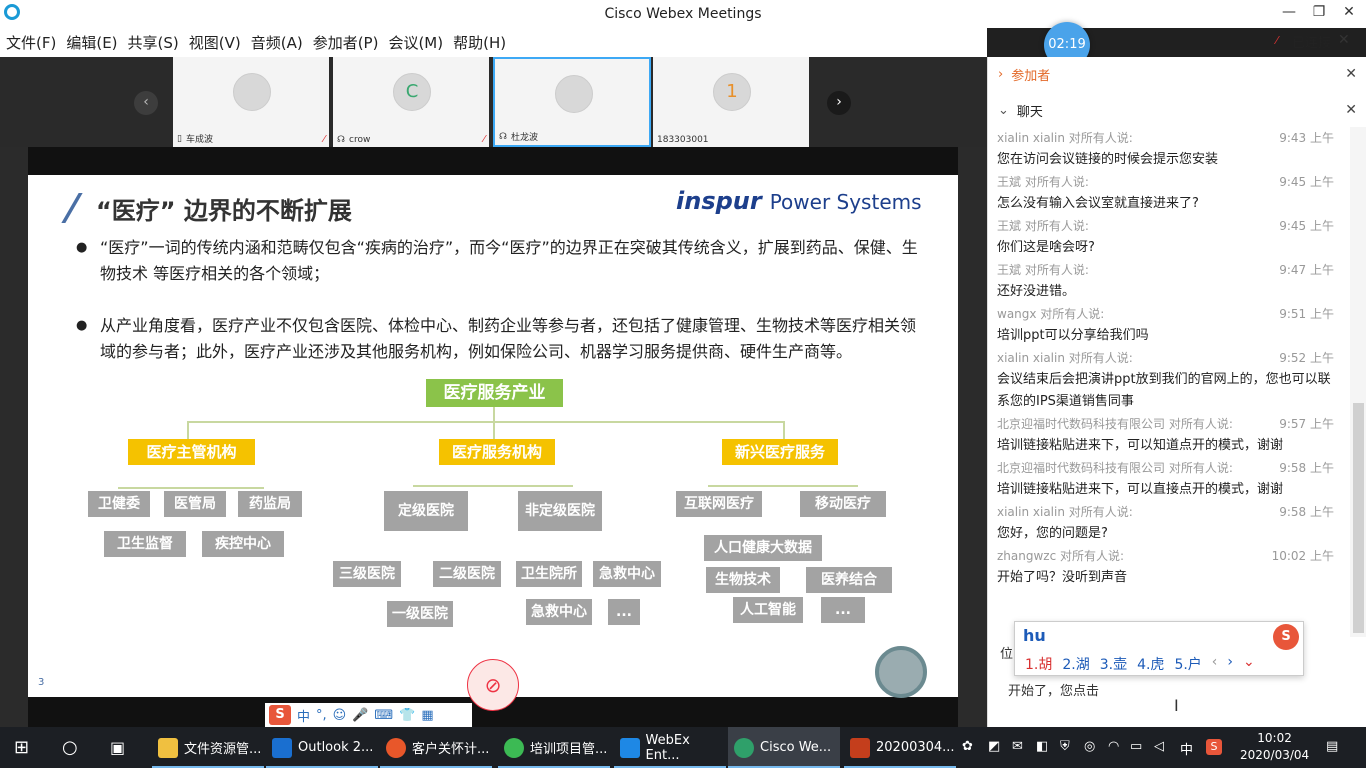 The width and height of the screenshot is (1366, 768). I want to click on window-title: Cisco Webex Meetings, so click(683, 14).